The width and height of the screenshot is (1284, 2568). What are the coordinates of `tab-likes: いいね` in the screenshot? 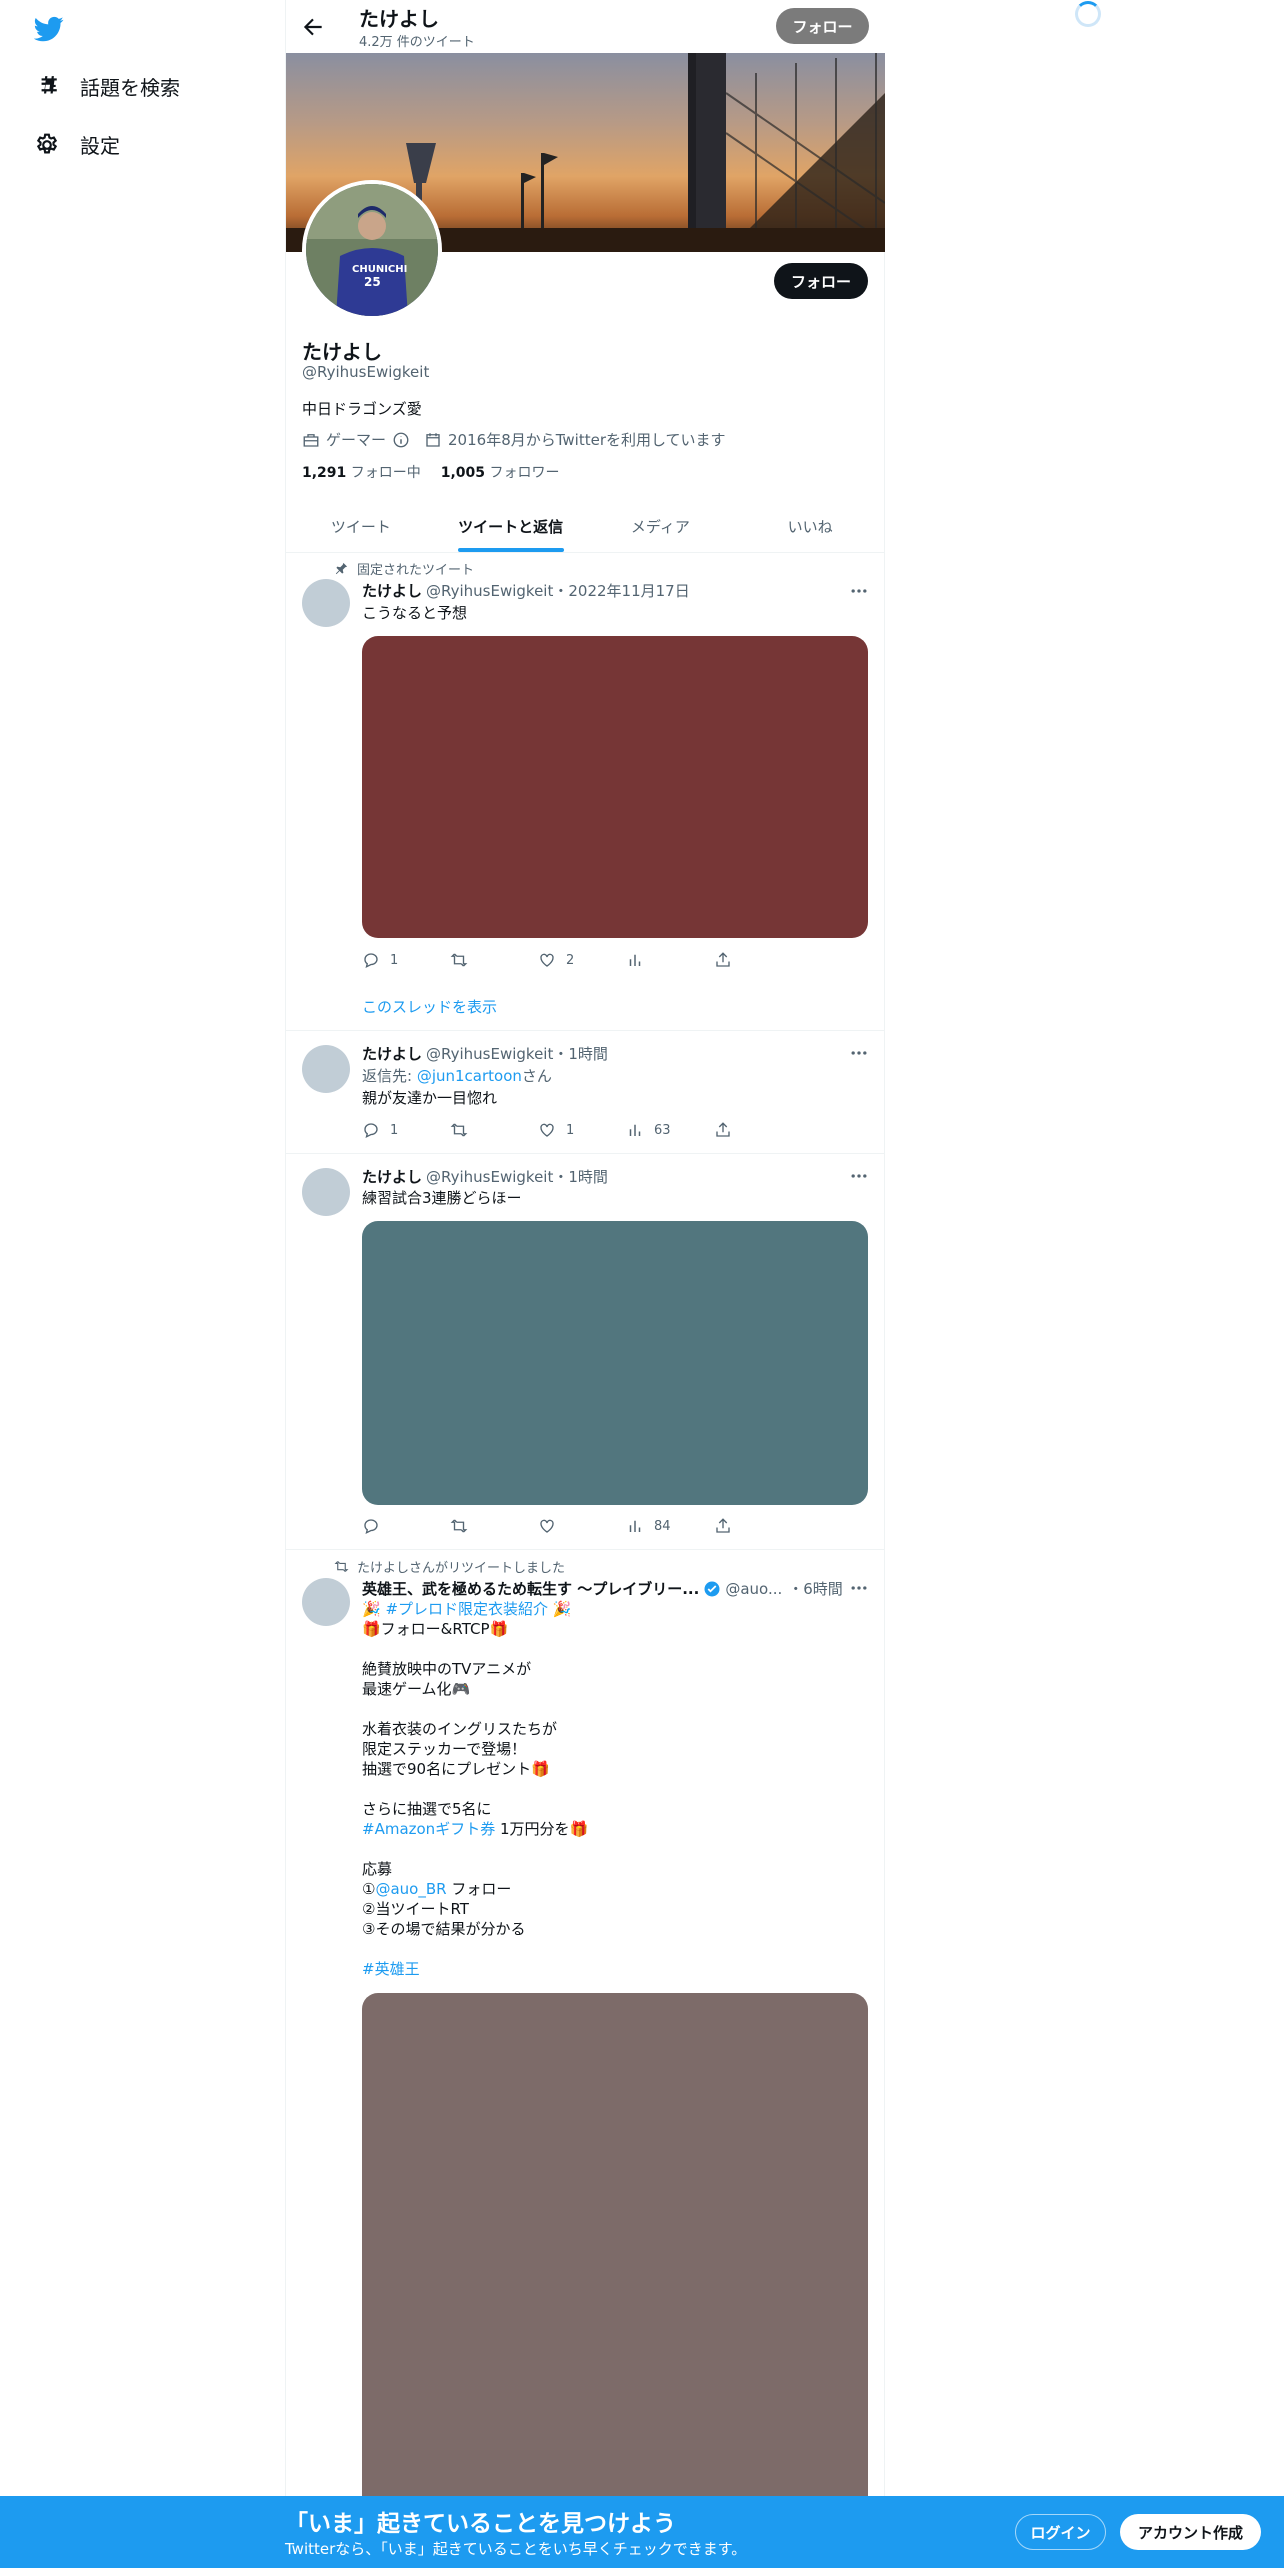 It's located at (810, 526).